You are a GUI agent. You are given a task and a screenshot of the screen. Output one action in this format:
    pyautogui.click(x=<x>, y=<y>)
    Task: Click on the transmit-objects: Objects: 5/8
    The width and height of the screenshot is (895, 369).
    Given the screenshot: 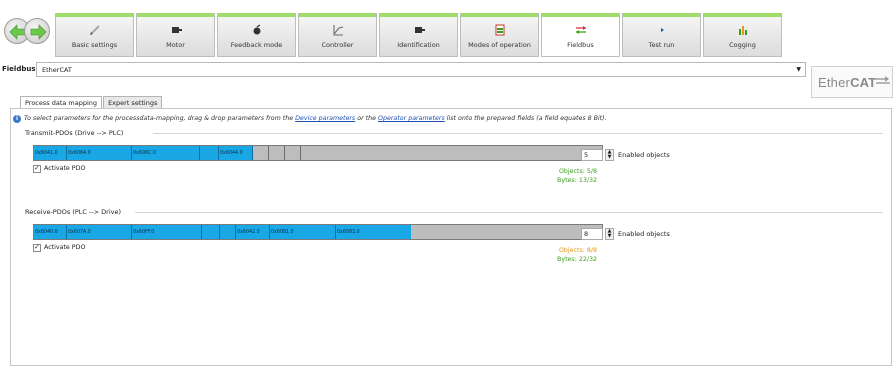 What is the action you would take?
    pyautogui.click(x=577, y=171)
    